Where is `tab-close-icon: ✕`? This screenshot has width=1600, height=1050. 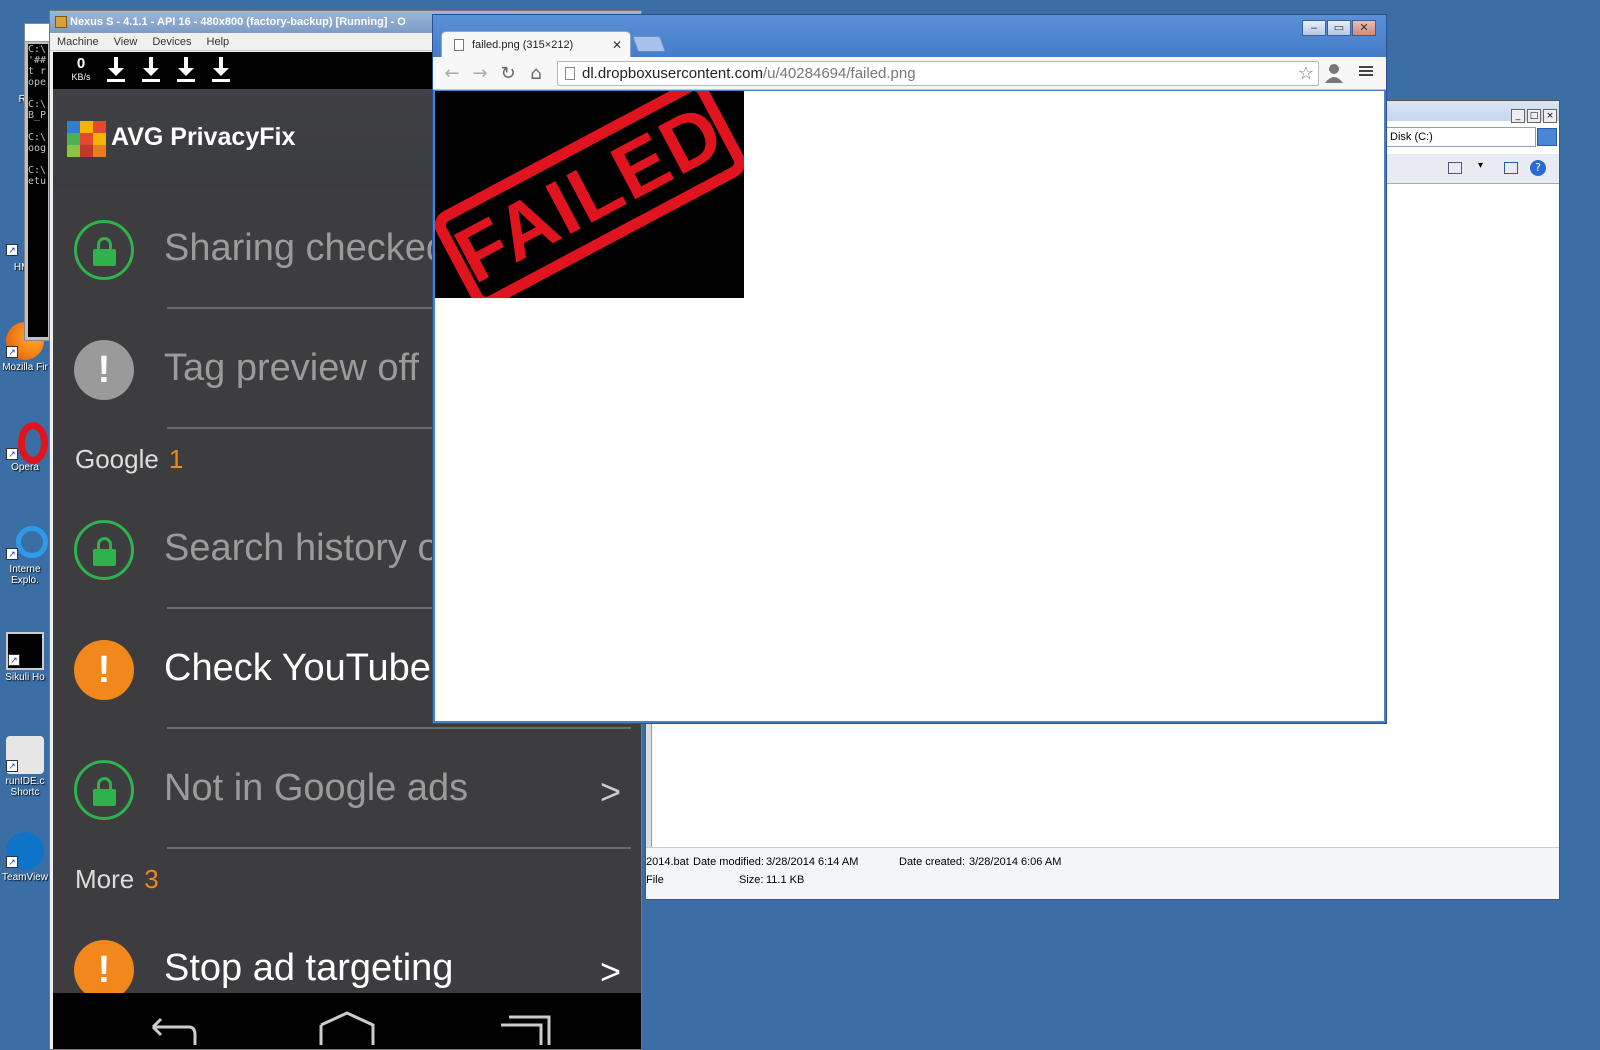 tab-close-icon: ✕ is located at coordinates (617, 45).